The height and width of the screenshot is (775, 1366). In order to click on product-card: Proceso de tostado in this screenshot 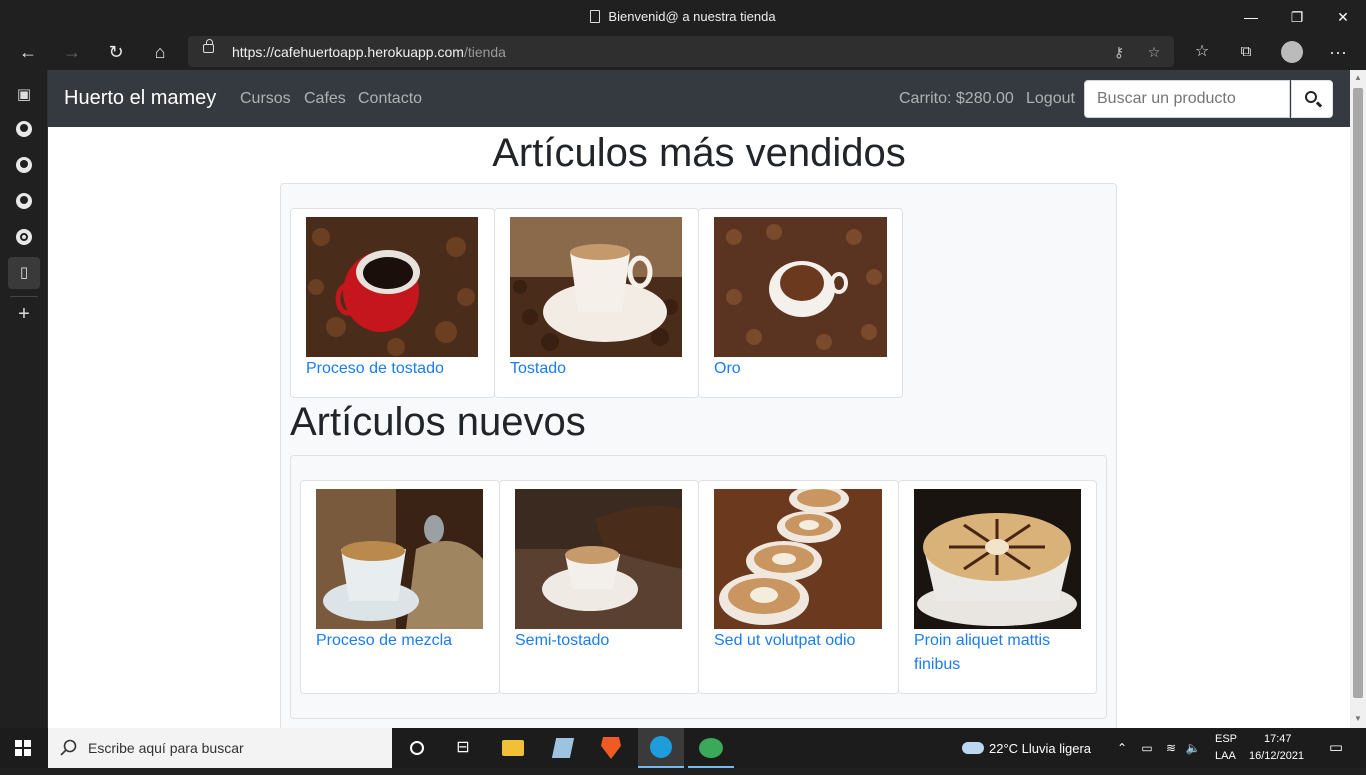, I will do `click(392, 303)`.